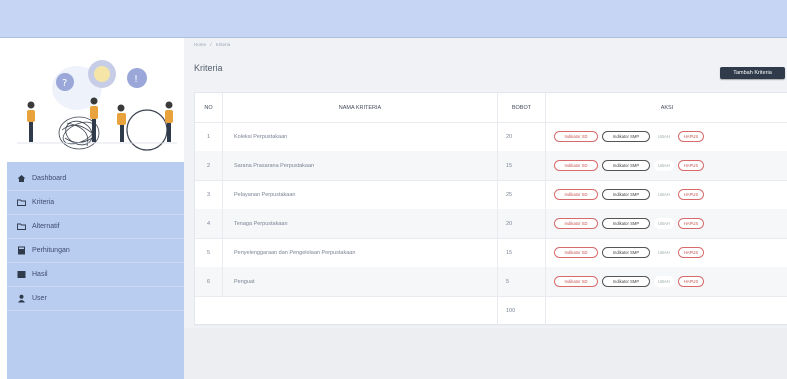 This screenshot has width=787, height=379. What do you see at coordinates (95, 298) in the screenshot?
I see `sidebar-item-user: User` at bounding box center [95, 298].